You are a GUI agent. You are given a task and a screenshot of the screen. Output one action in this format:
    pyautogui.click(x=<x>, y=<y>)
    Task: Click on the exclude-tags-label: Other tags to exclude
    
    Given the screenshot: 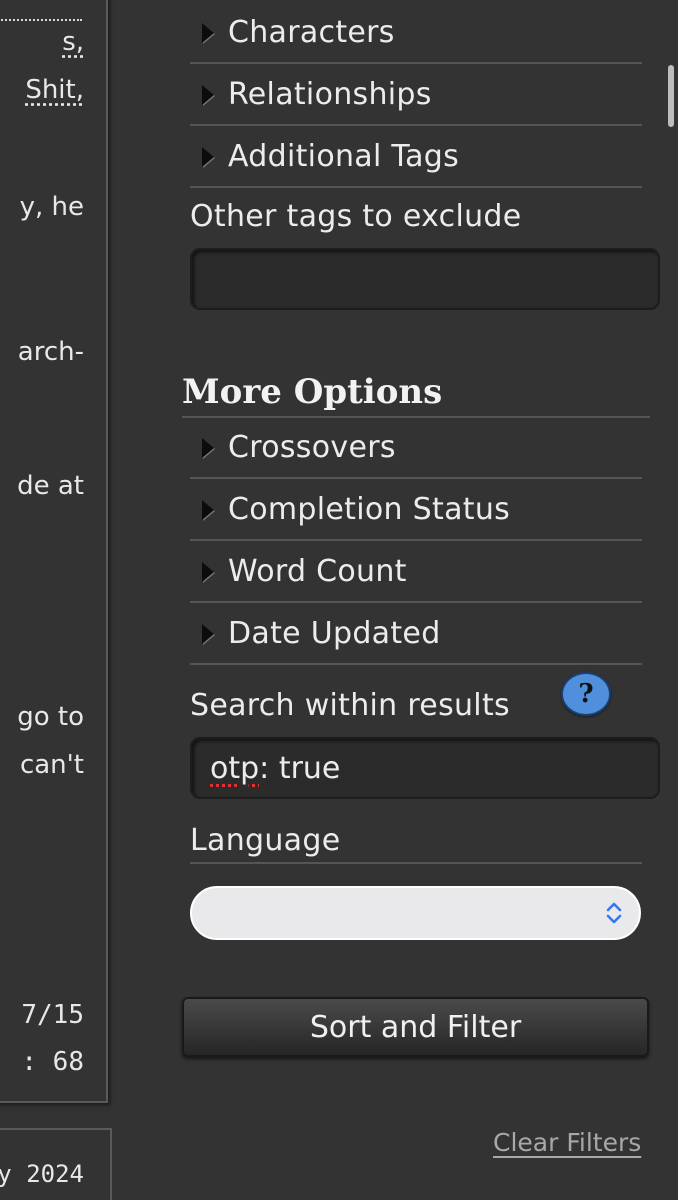 What is the action you would take?
    pyautogui.click(x=356, y=216)
    